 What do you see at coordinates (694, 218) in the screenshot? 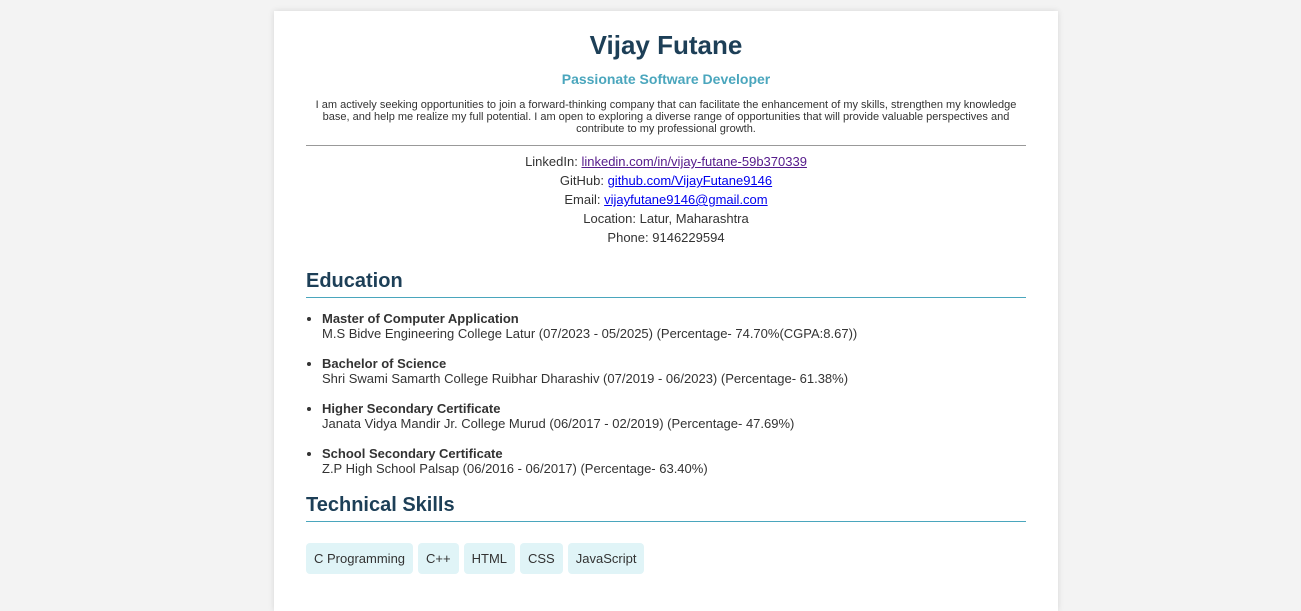
I see `location-value: Latur, Maharashtra` at bounding box center [694, 218].